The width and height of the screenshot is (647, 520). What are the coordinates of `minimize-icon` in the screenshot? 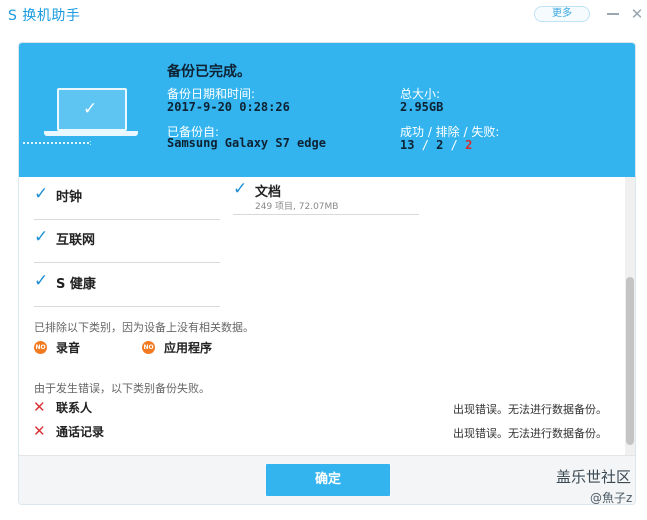 It's located at (613, 14).